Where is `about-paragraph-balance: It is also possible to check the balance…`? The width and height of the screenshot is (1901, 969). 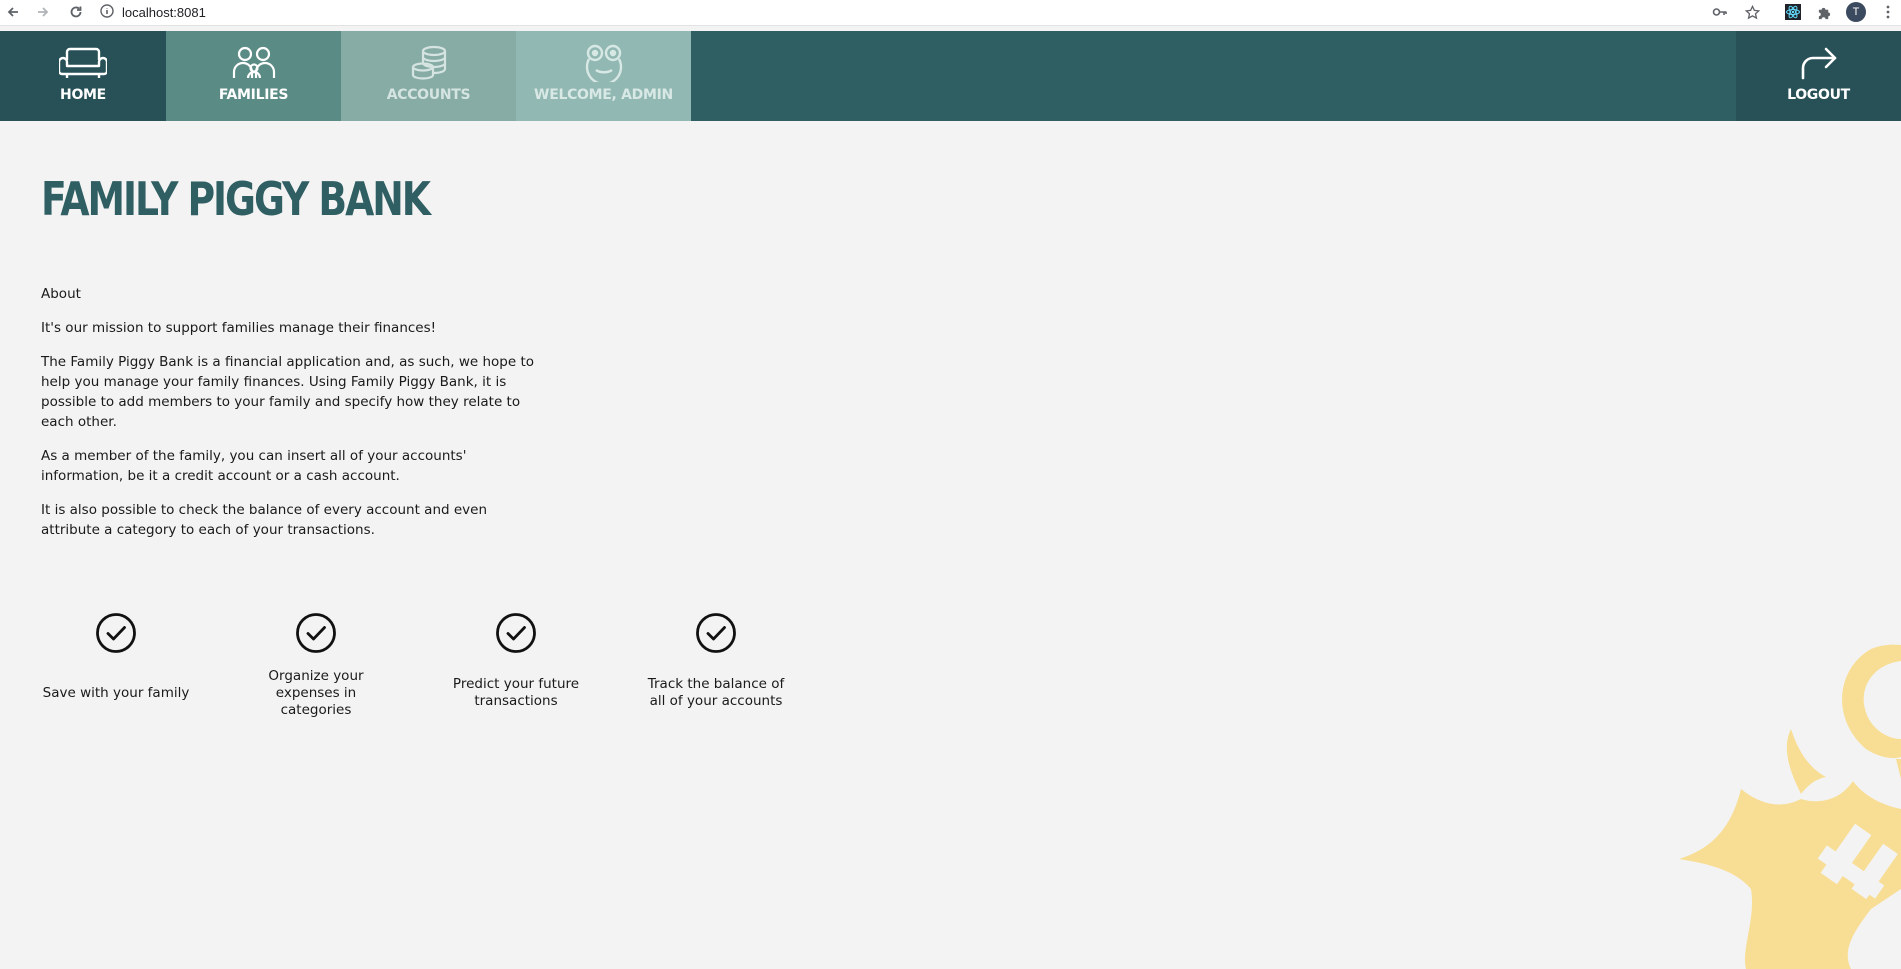 about-paragraph-balance: It is also possible to check the balance… is located at coordinates (264, 520).